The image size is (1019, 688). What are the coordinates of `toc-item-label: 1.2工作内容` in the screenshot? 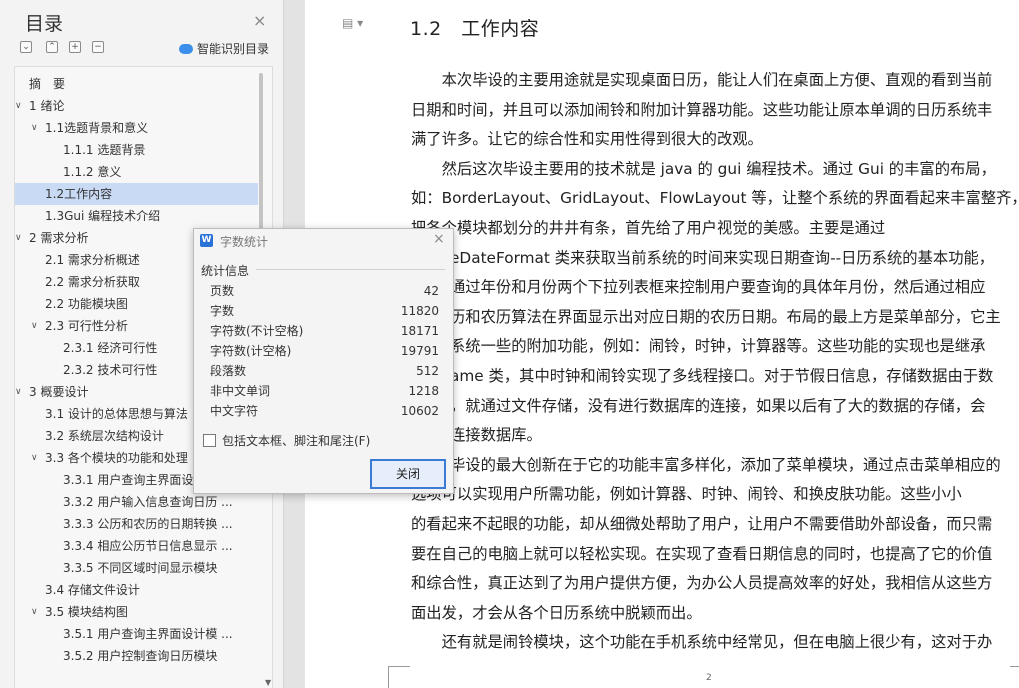 It's located at (79, 194).